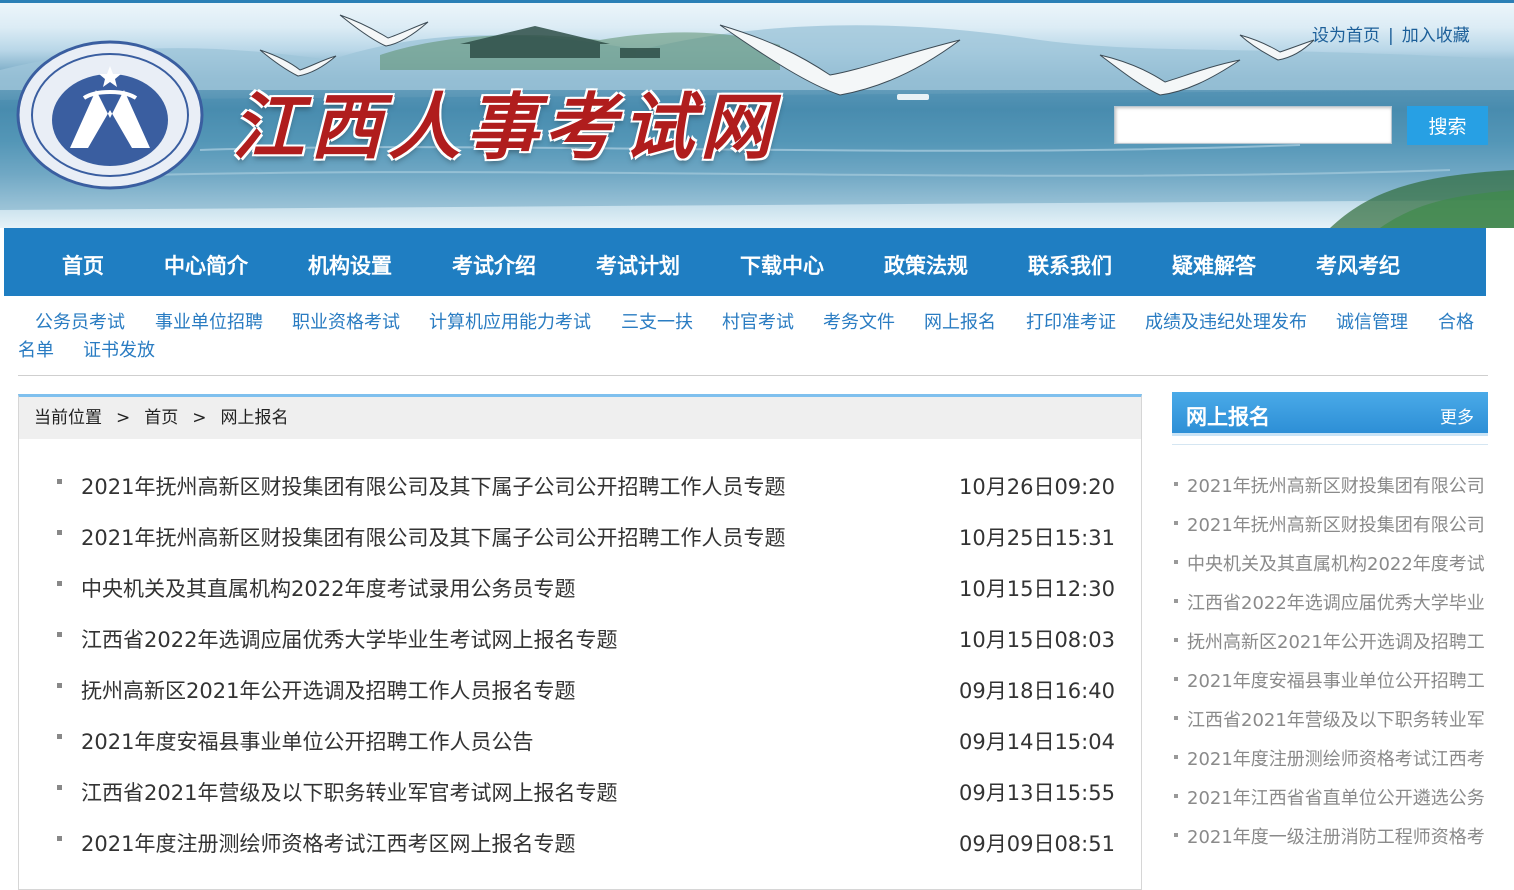  What do you see at coordinates (1037, 742) in the screenshot?
I see `news-date: 09月14日15:04` at bounding box center [1037, 742].